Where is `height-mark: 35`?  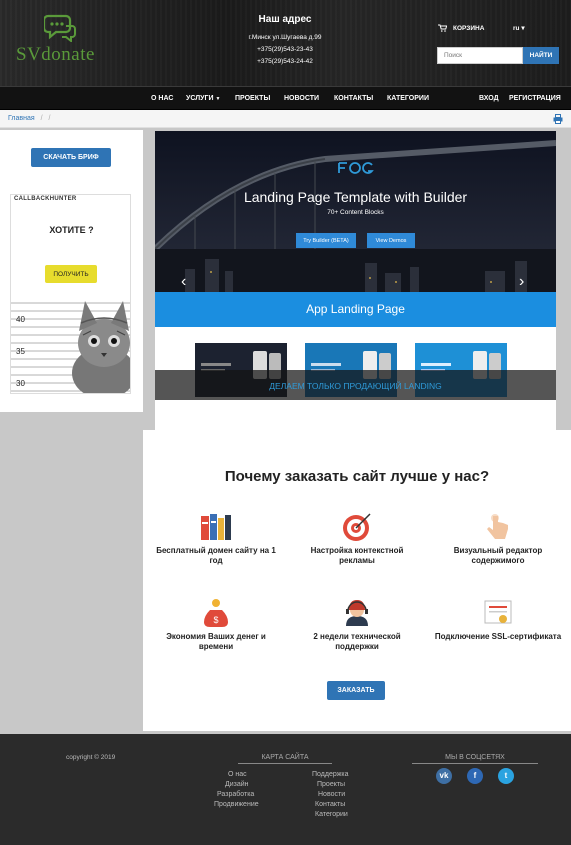
height-mark: 35 is located at coordinates (20, 351).